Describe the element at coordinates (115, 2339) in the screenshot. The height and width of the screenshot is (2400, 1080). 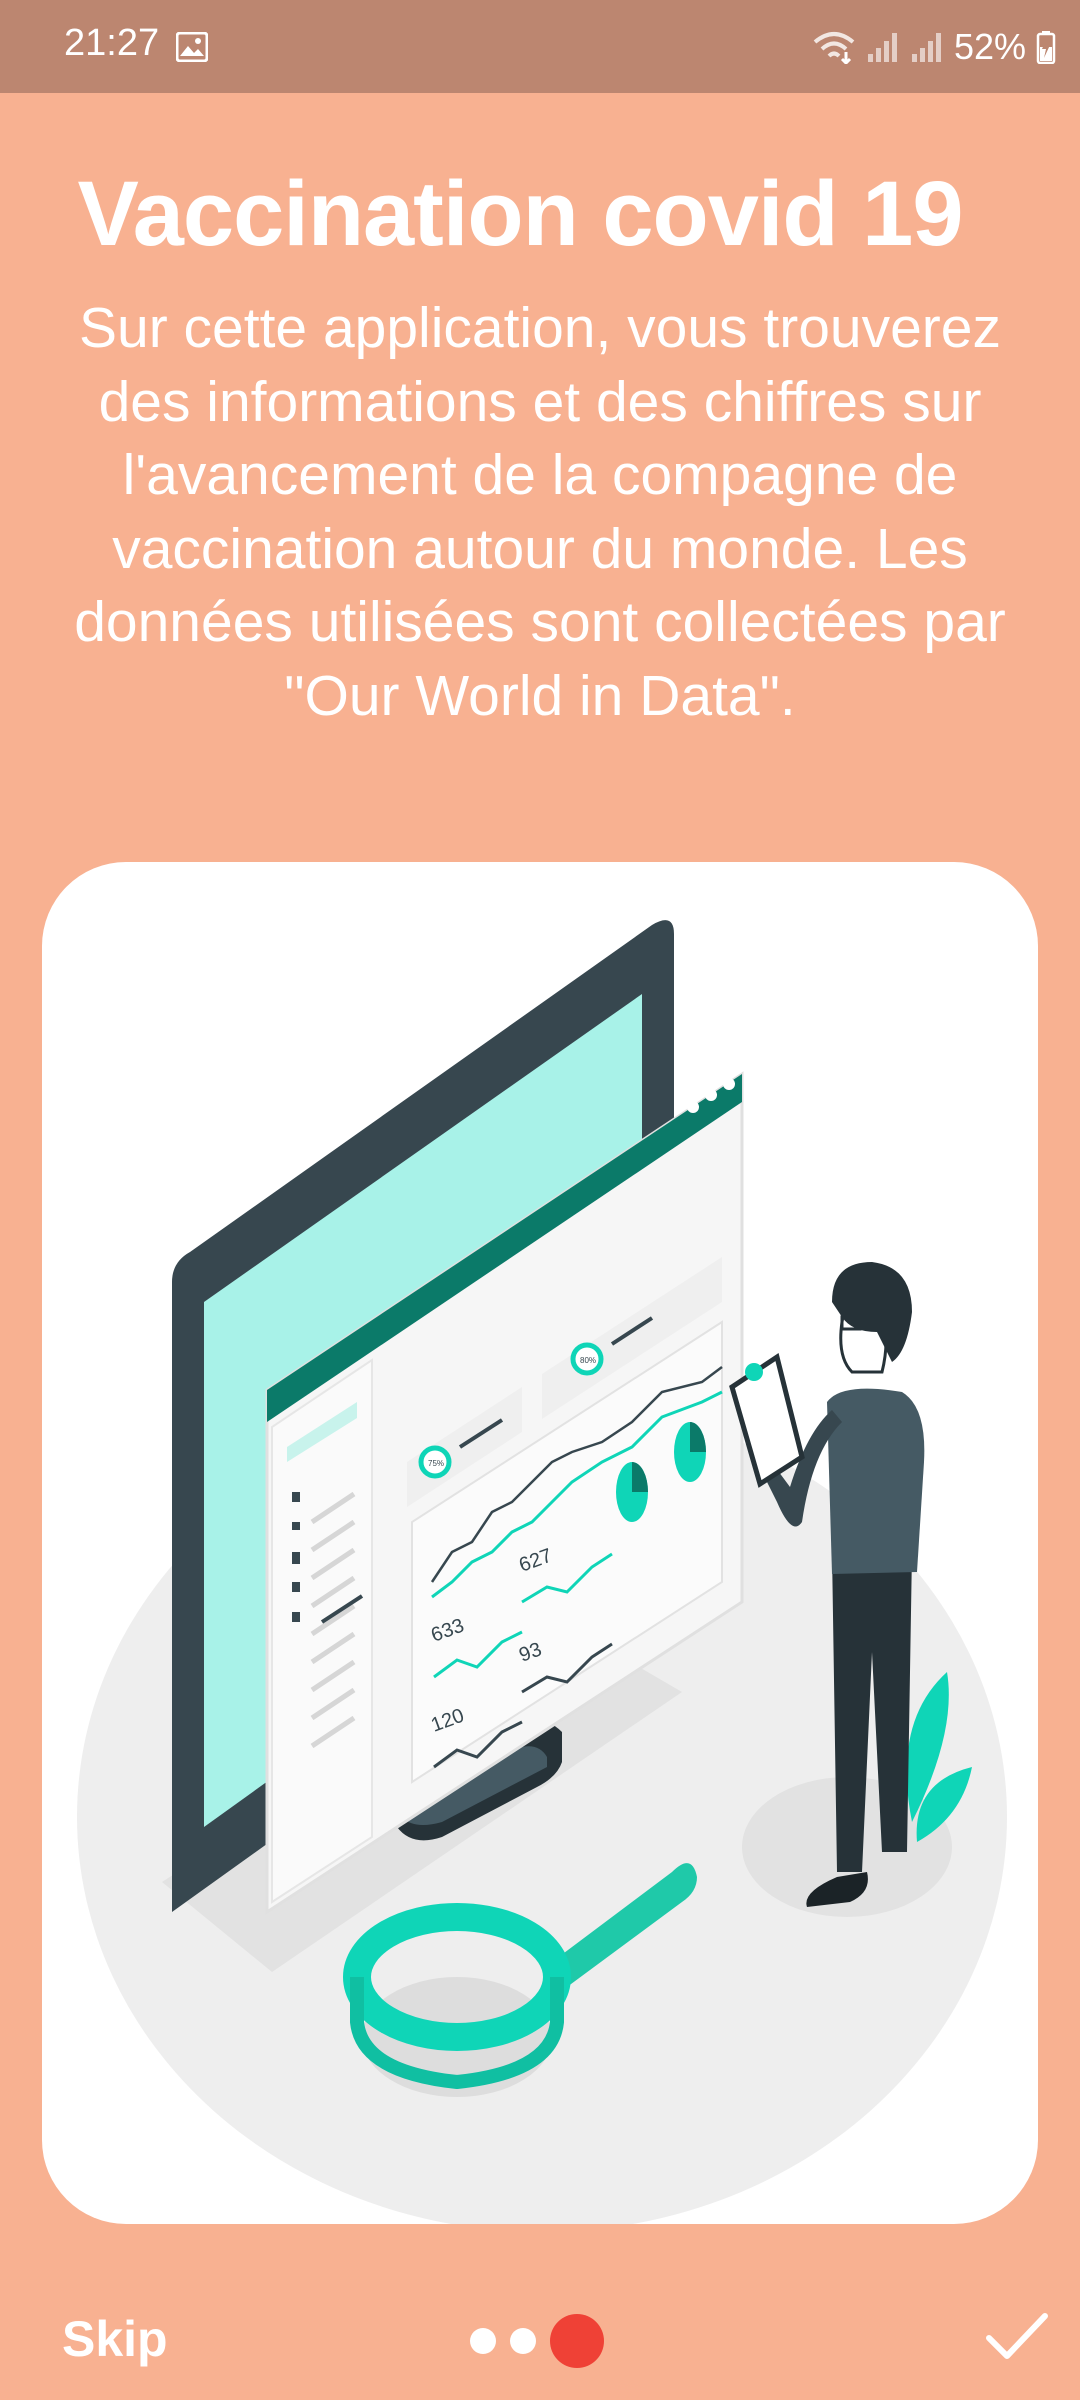
I see `skip-button: Skip` at that location.